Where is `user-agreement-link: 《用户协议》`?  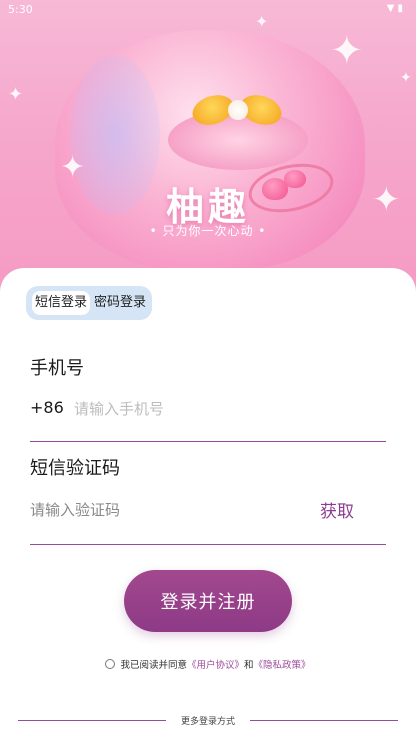 user-agreement-link: 《用户协议》 is located at coordinates (215, 665).